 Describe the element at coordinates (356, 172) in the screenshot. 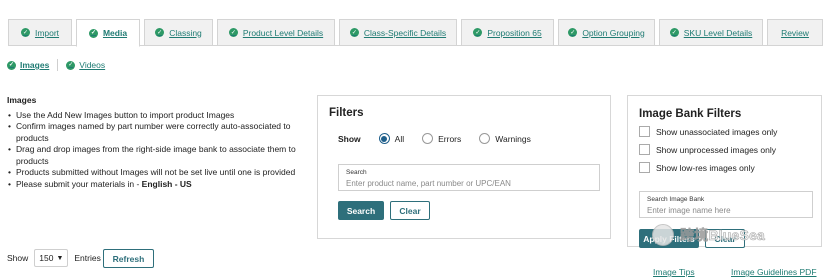

I see `search-label: Search` at that location.